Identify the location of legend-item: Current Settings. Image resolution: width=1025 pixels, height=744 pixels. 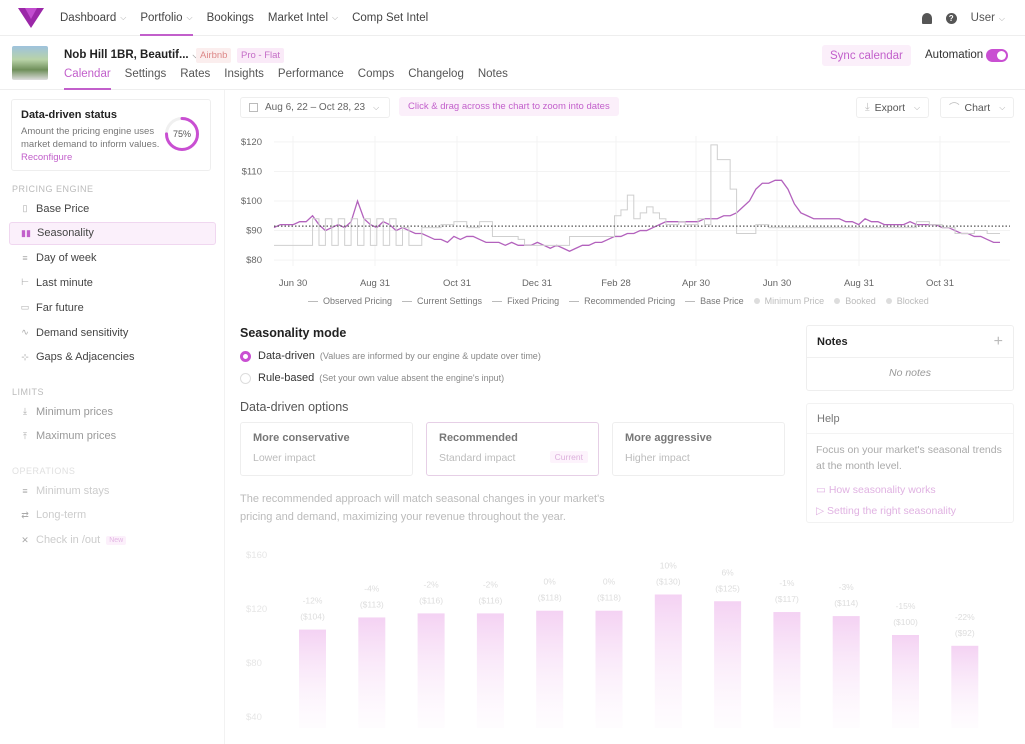
(442, 301).